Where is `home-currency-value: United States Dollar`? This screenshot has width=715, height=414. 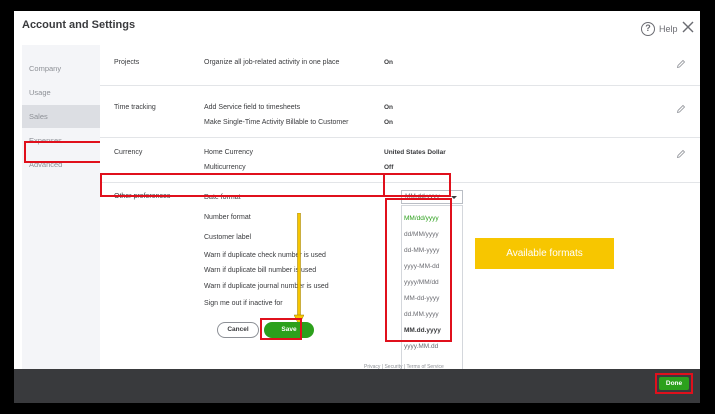
home-currency-value: United States Dollar is located at coordinates (415, 152).